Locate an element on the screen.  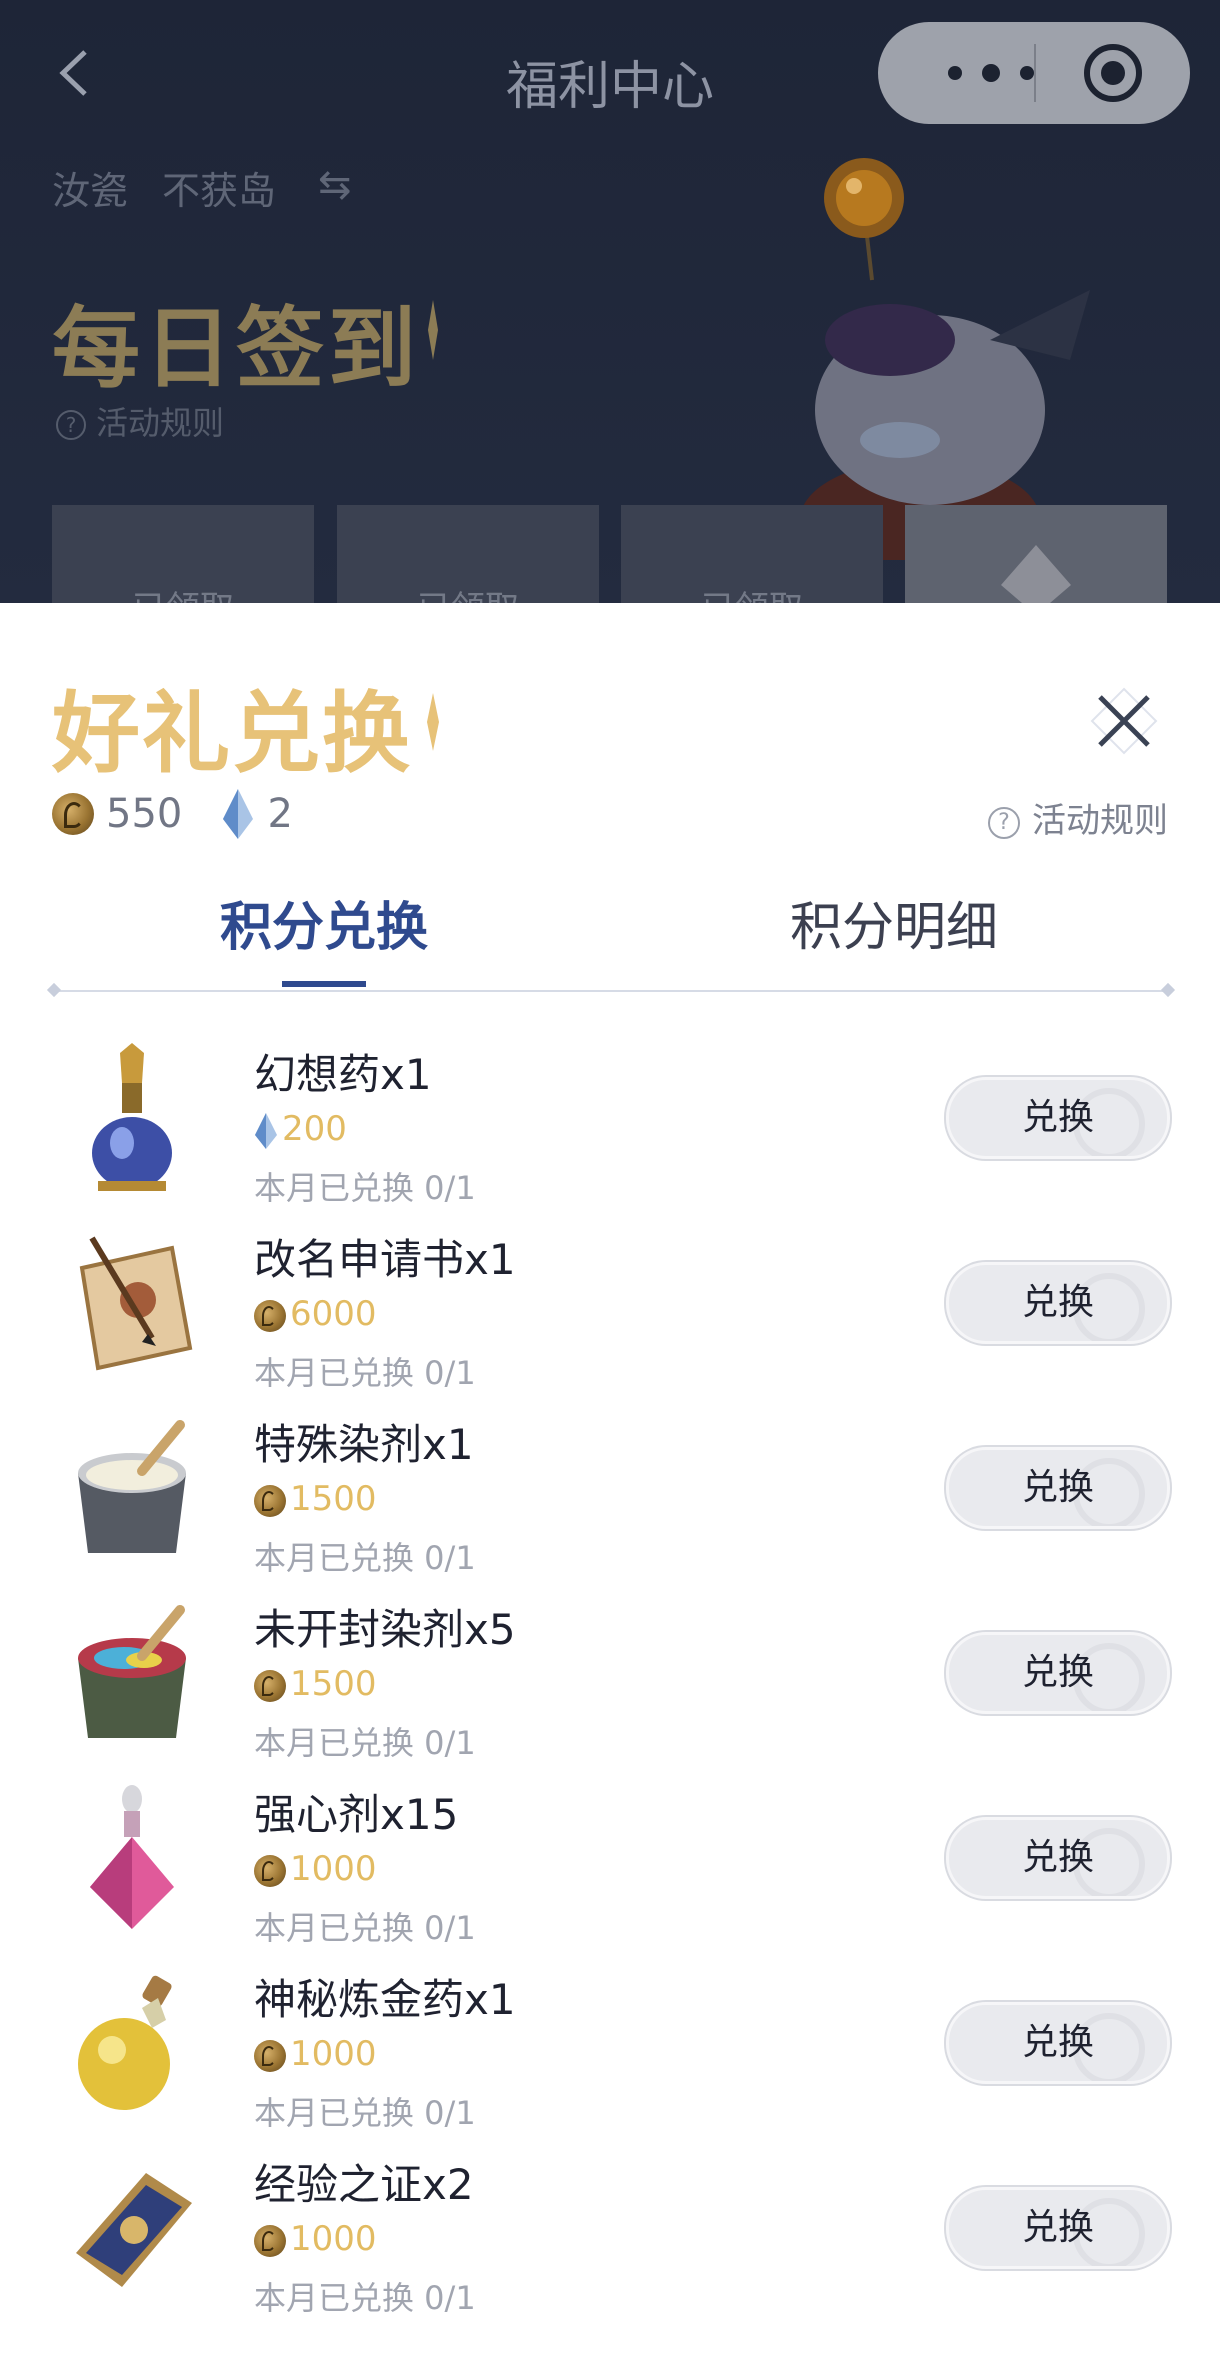
price-value: 6000 is located at coordinates (333, 1314).